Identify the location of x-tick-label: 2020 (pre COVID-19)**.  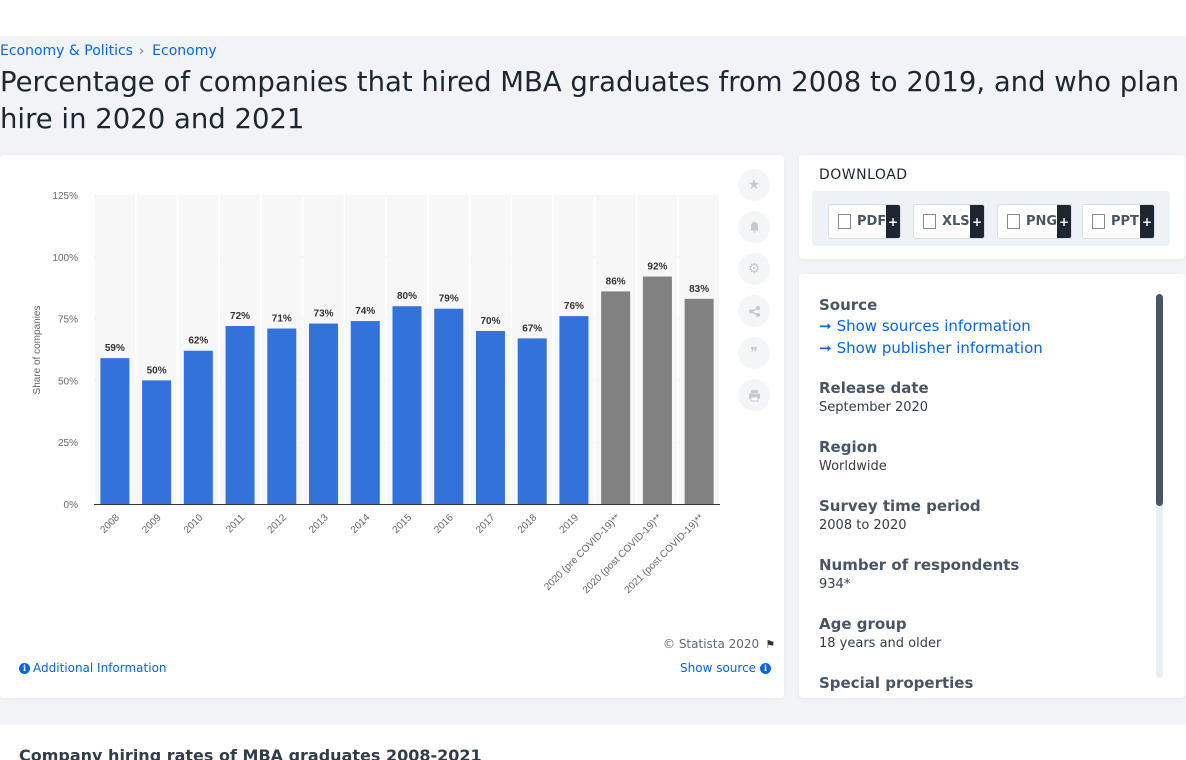
(582, 552).